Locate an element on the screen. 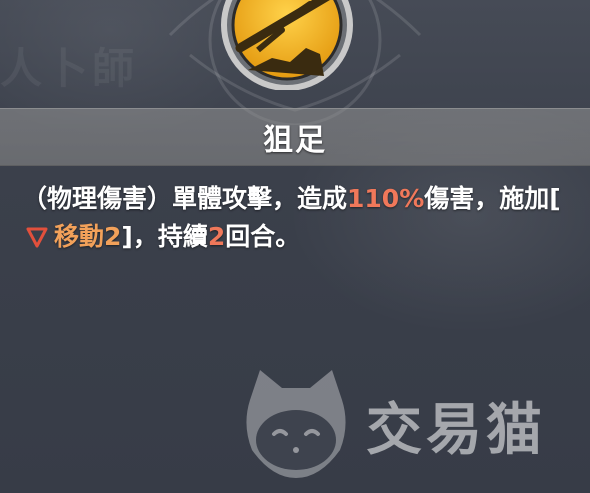 Image resolution: width=590 pixels, height=493 pixels. debuff-level: 2 is located at coordinates (113, 236).